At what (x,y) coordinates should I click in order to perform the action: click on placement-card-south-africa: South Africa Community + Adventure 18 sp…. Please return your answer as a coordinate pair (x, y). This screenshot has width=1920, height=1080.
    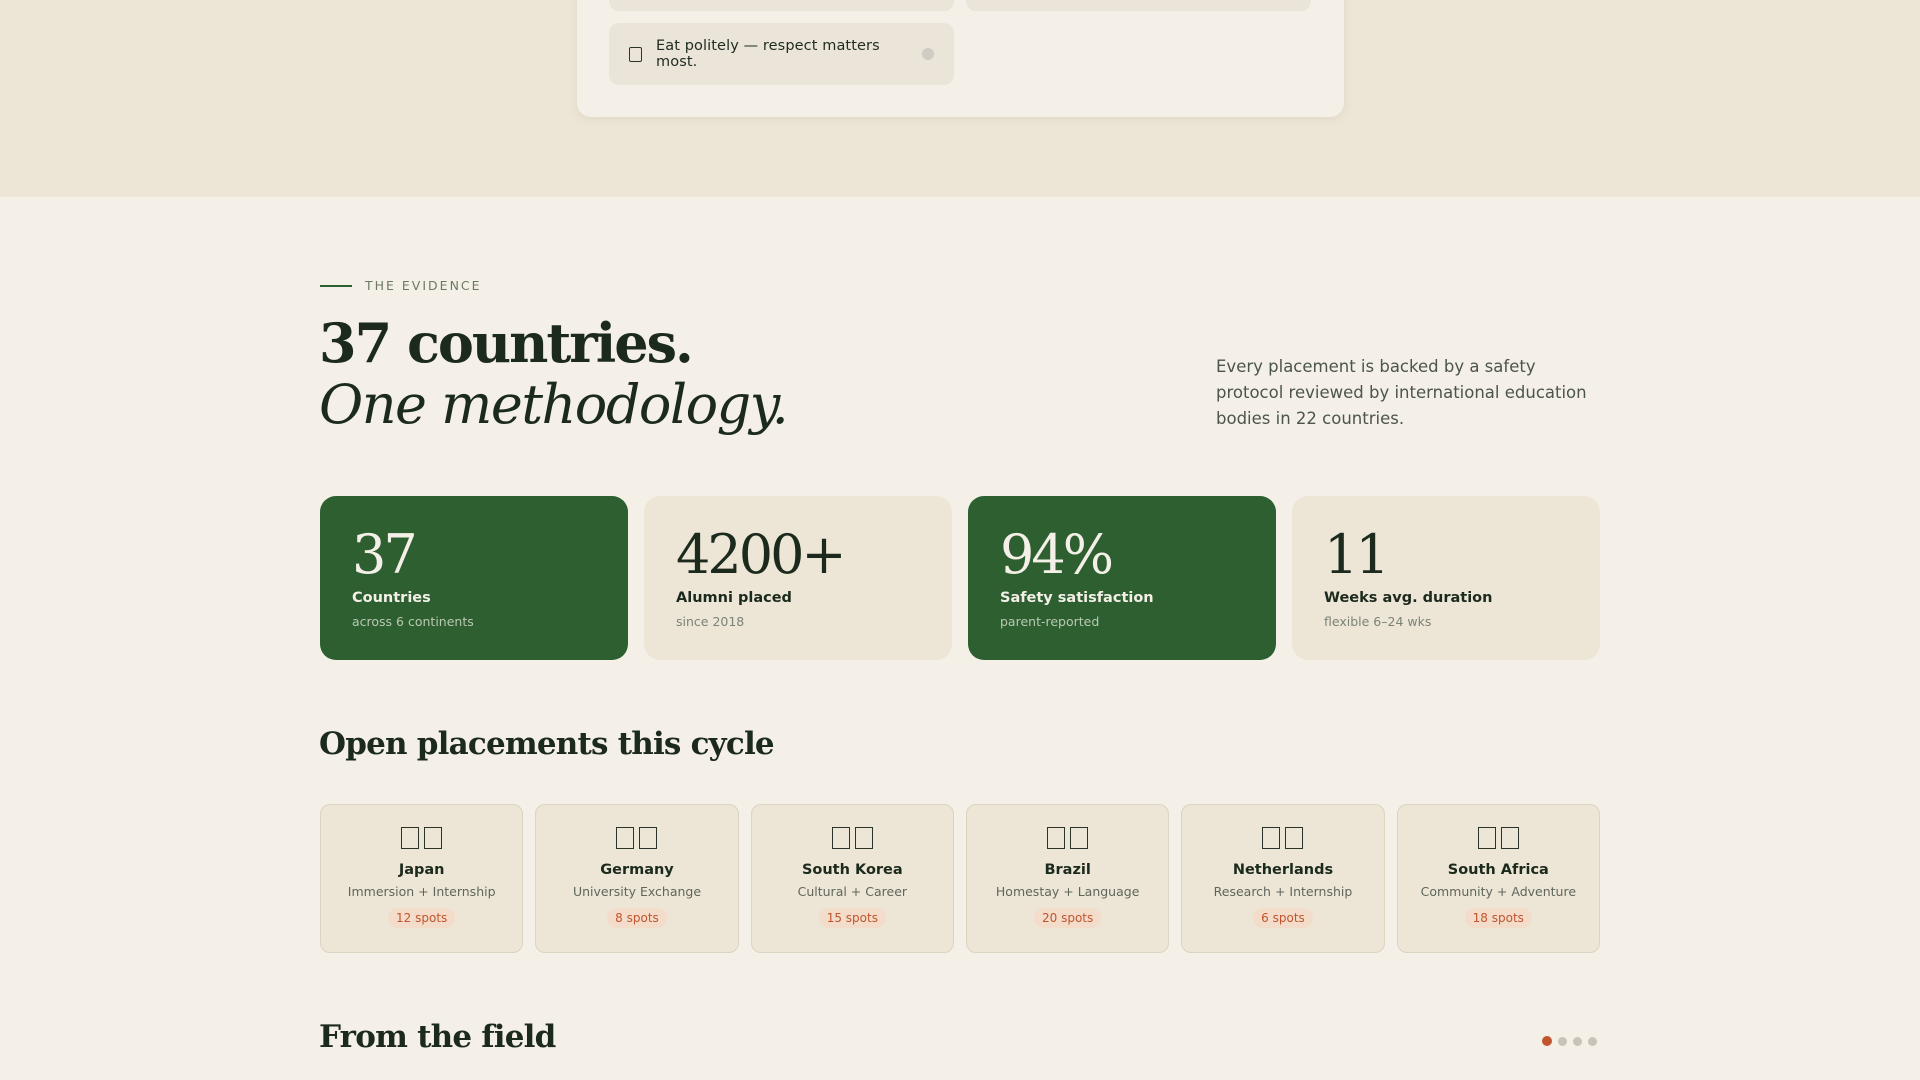
    Looking at the image, I should click on (1498, 878).